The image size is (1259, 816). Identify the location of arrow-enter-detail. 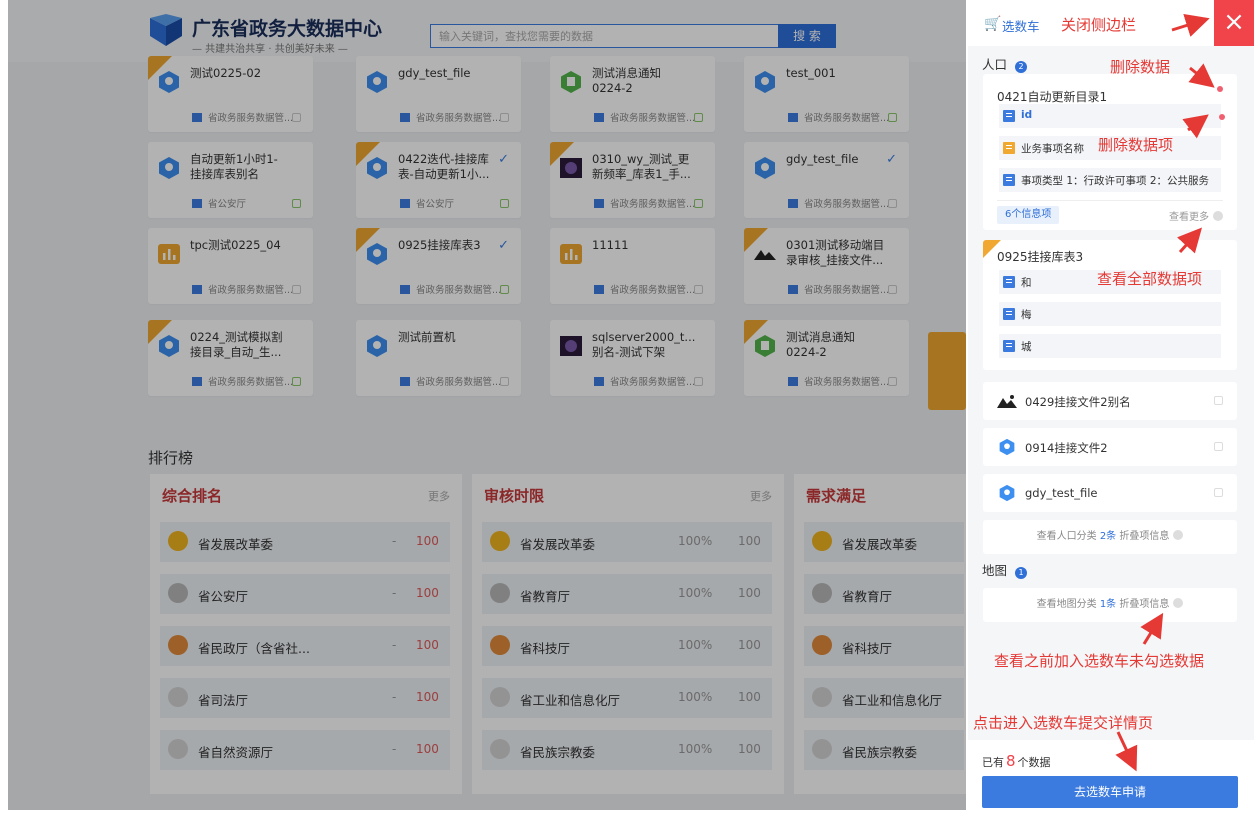
(1126, 751).